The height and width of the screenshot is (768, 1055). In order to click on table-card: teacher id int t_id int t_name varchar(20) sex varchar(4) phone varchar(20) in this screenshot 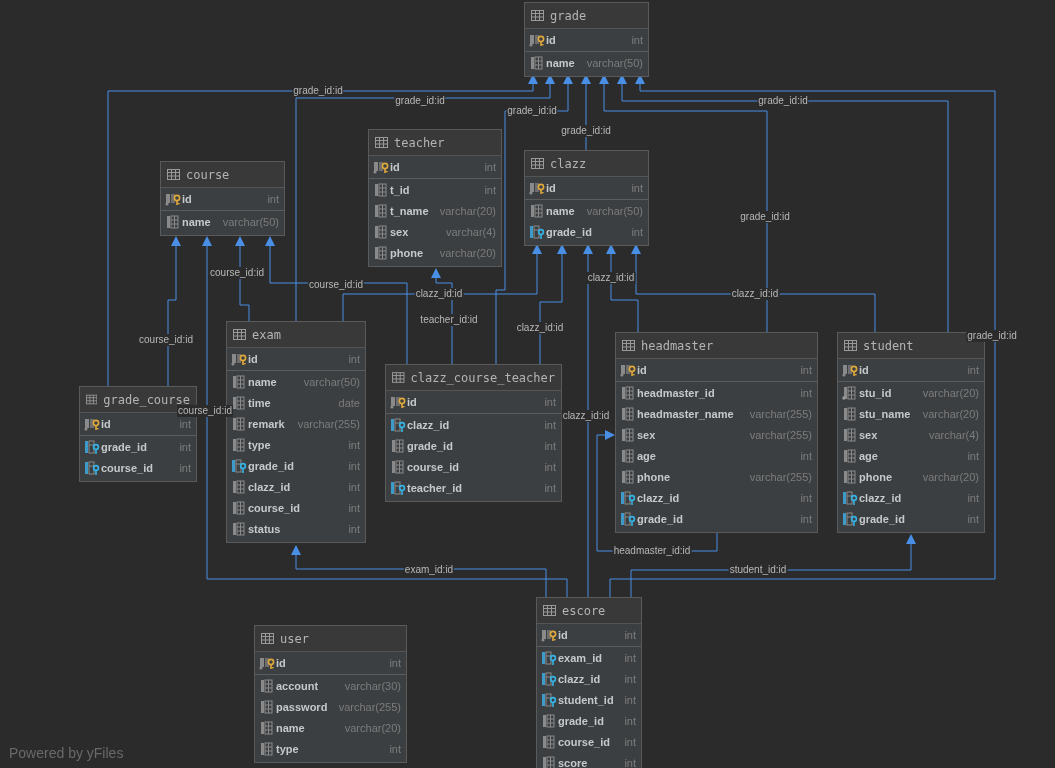, I will do `click(435, 198)`.